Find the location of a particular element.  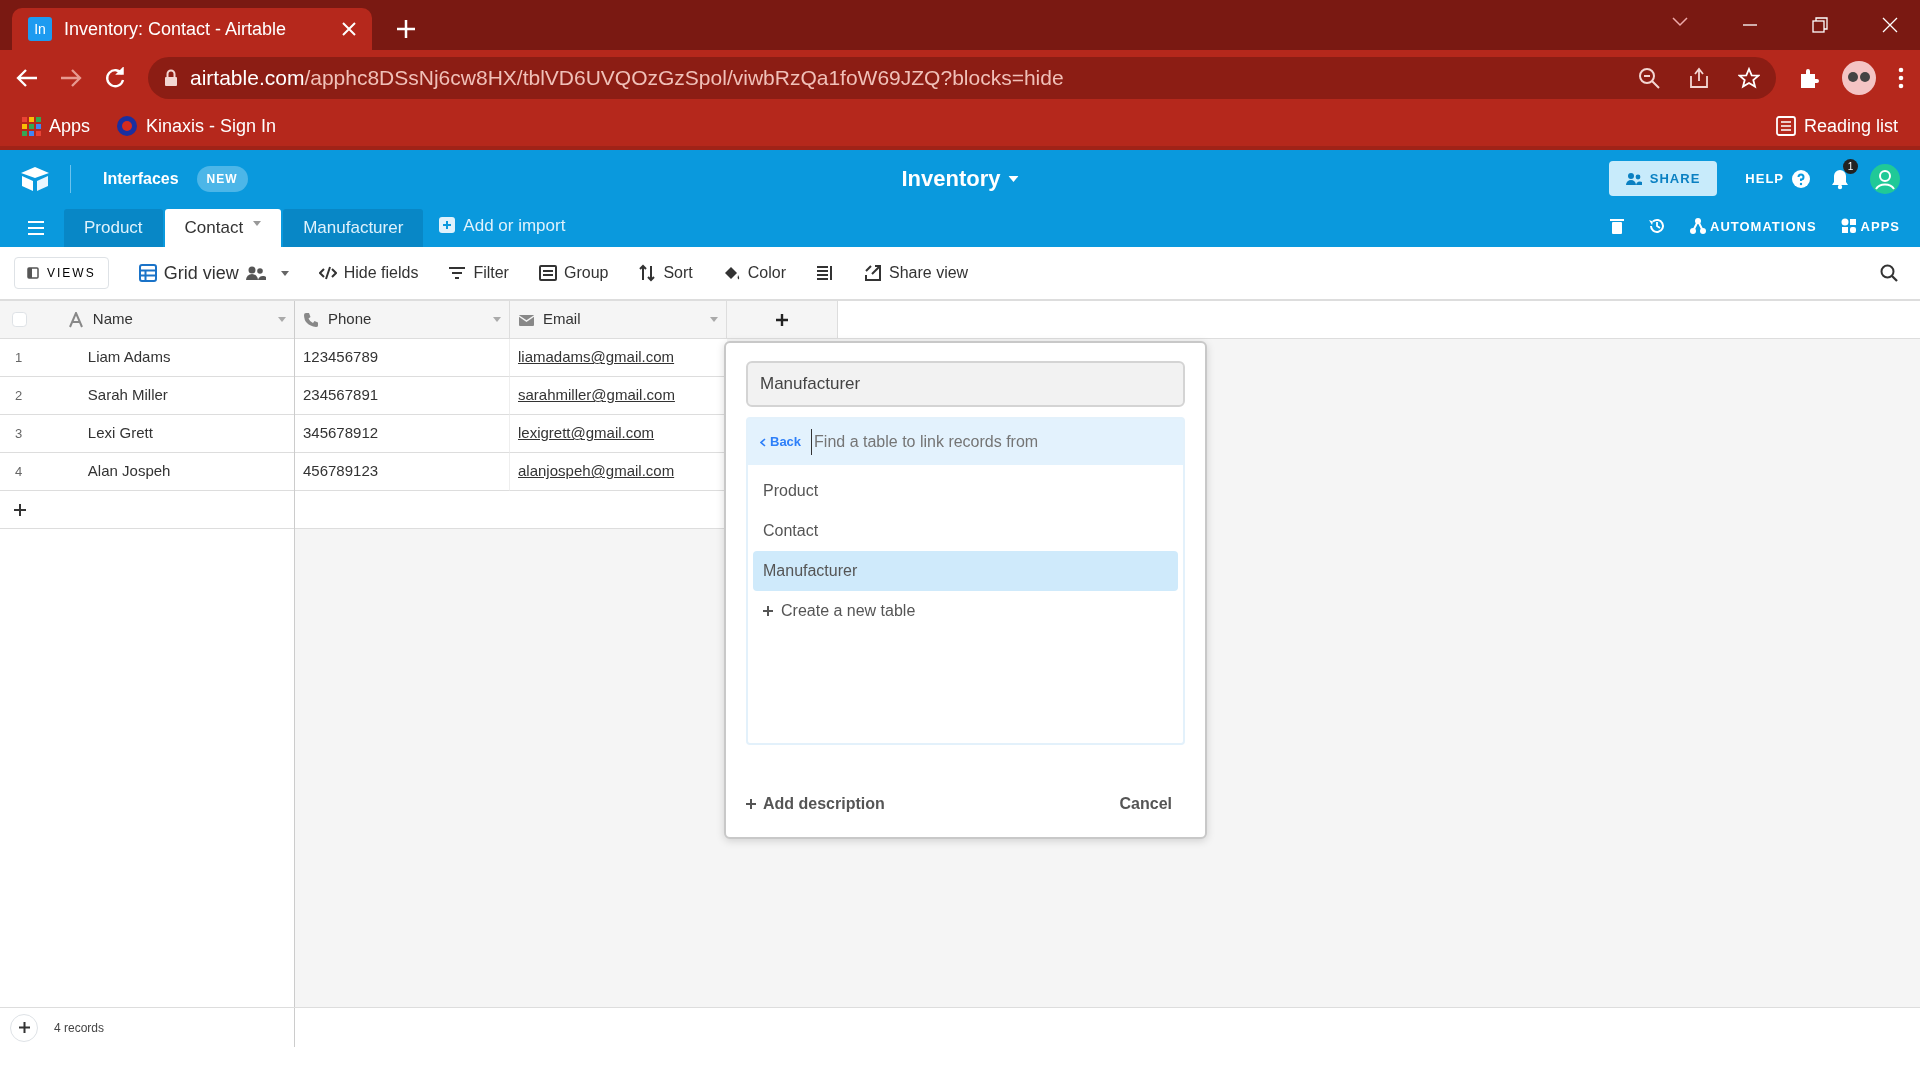

table-tab: Contact is located at coordinates (223, 228).